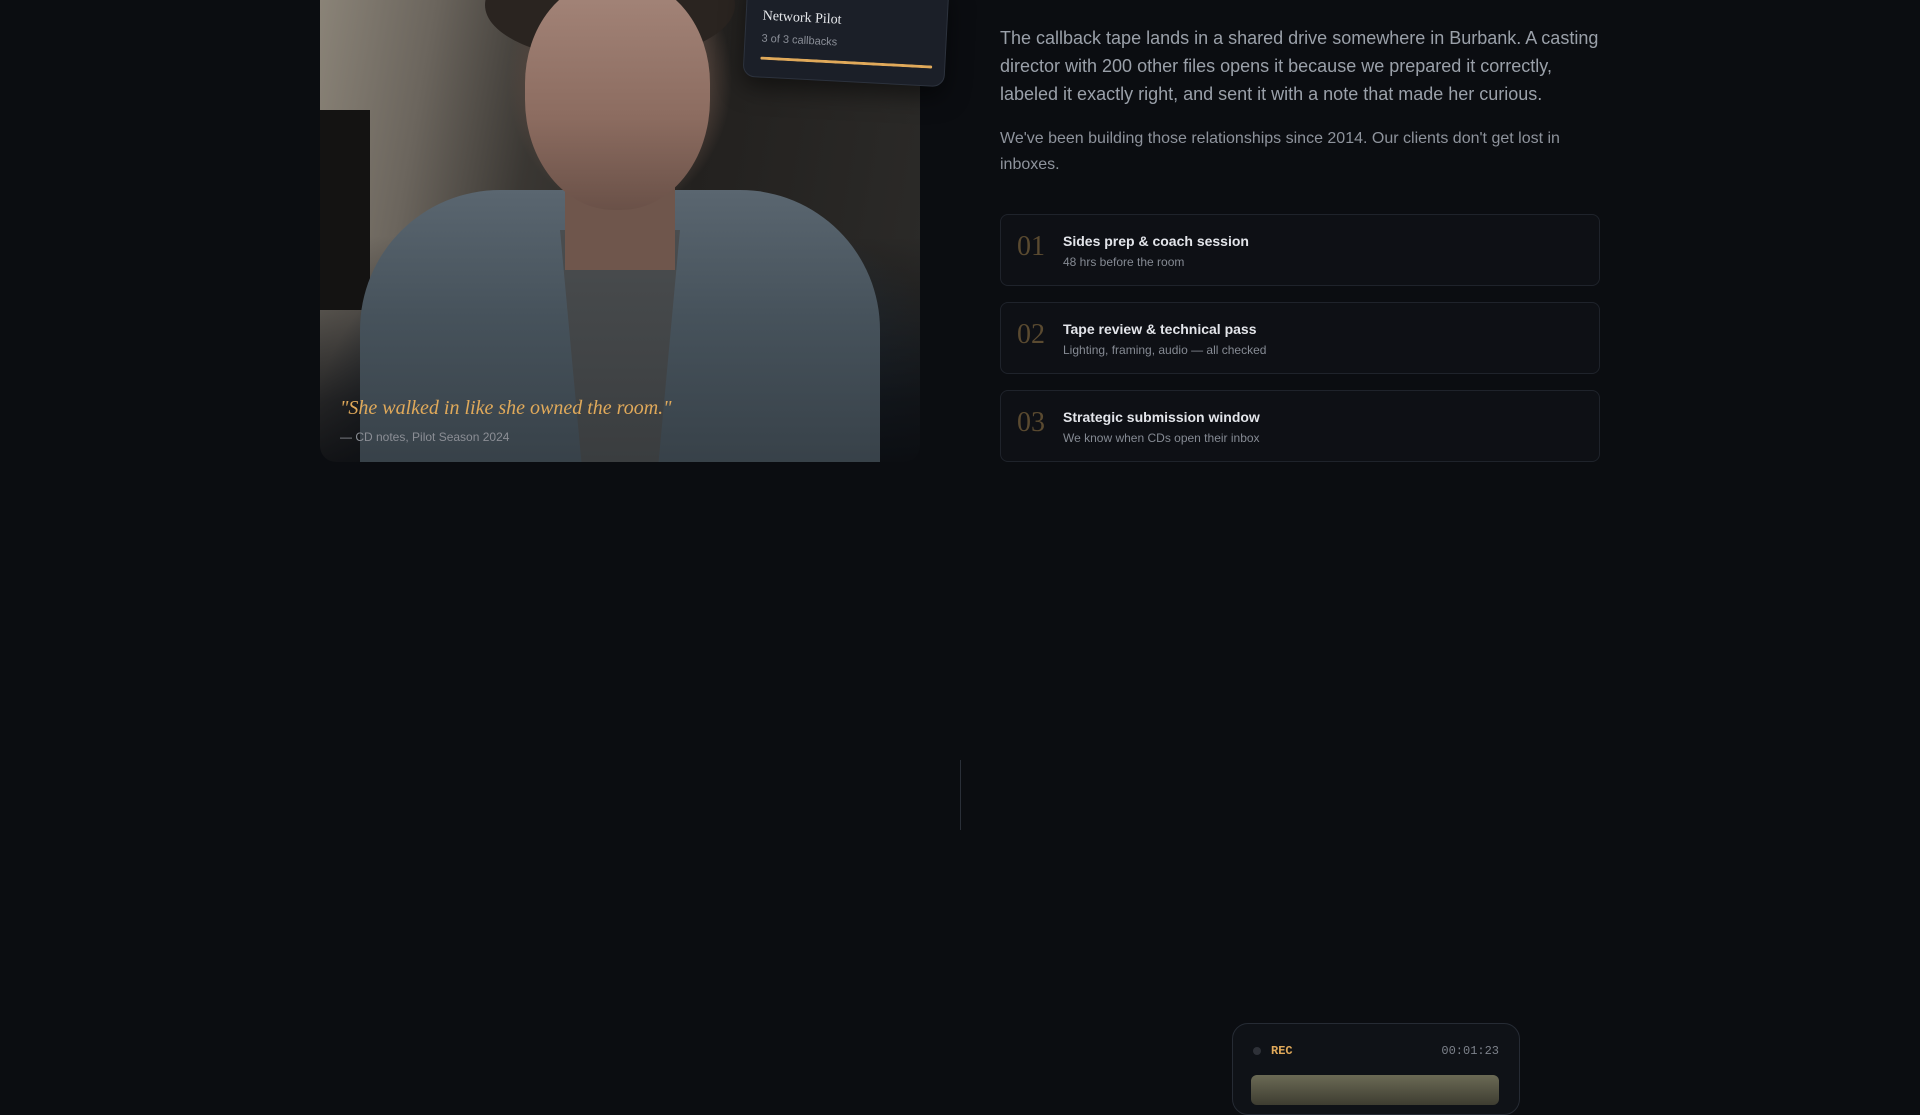  What do you see at coordinates (1257, 1051) in the screenshot?
I see `record-dot-icon` at bounding box center [1257, 1051].